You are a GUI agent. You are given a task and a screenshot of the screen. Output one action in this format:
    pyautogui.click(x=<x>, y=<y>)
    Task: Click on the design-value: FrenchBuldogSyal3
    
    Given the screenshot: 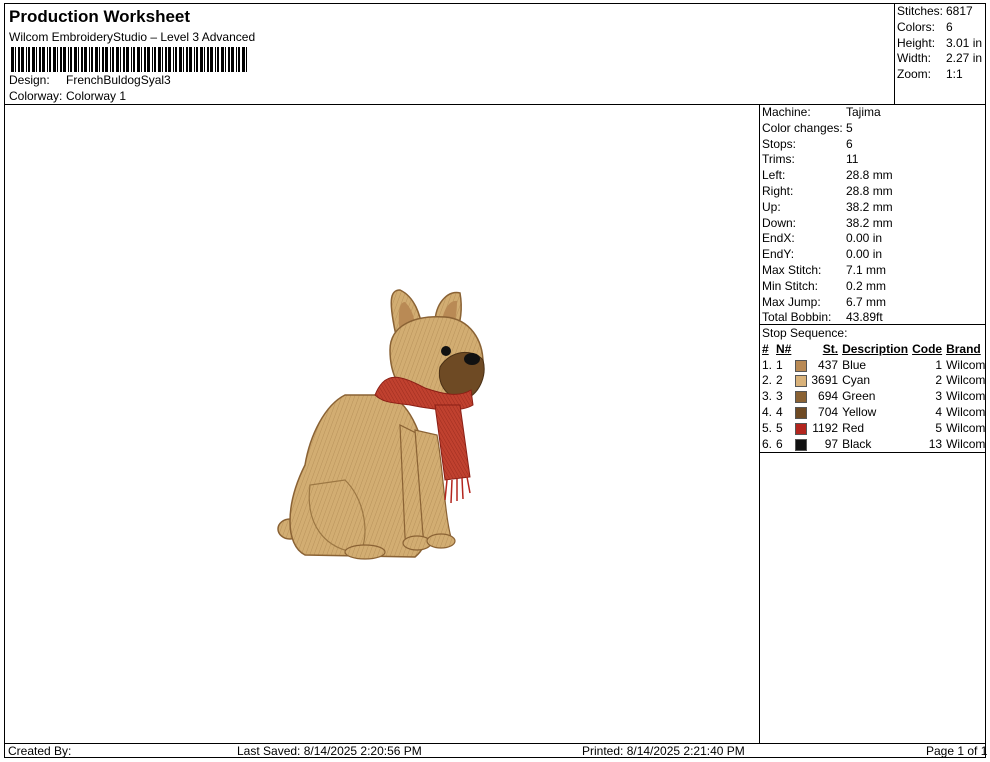 What is the action you would take?
    pyautogui.click(x=118, y=80)
    